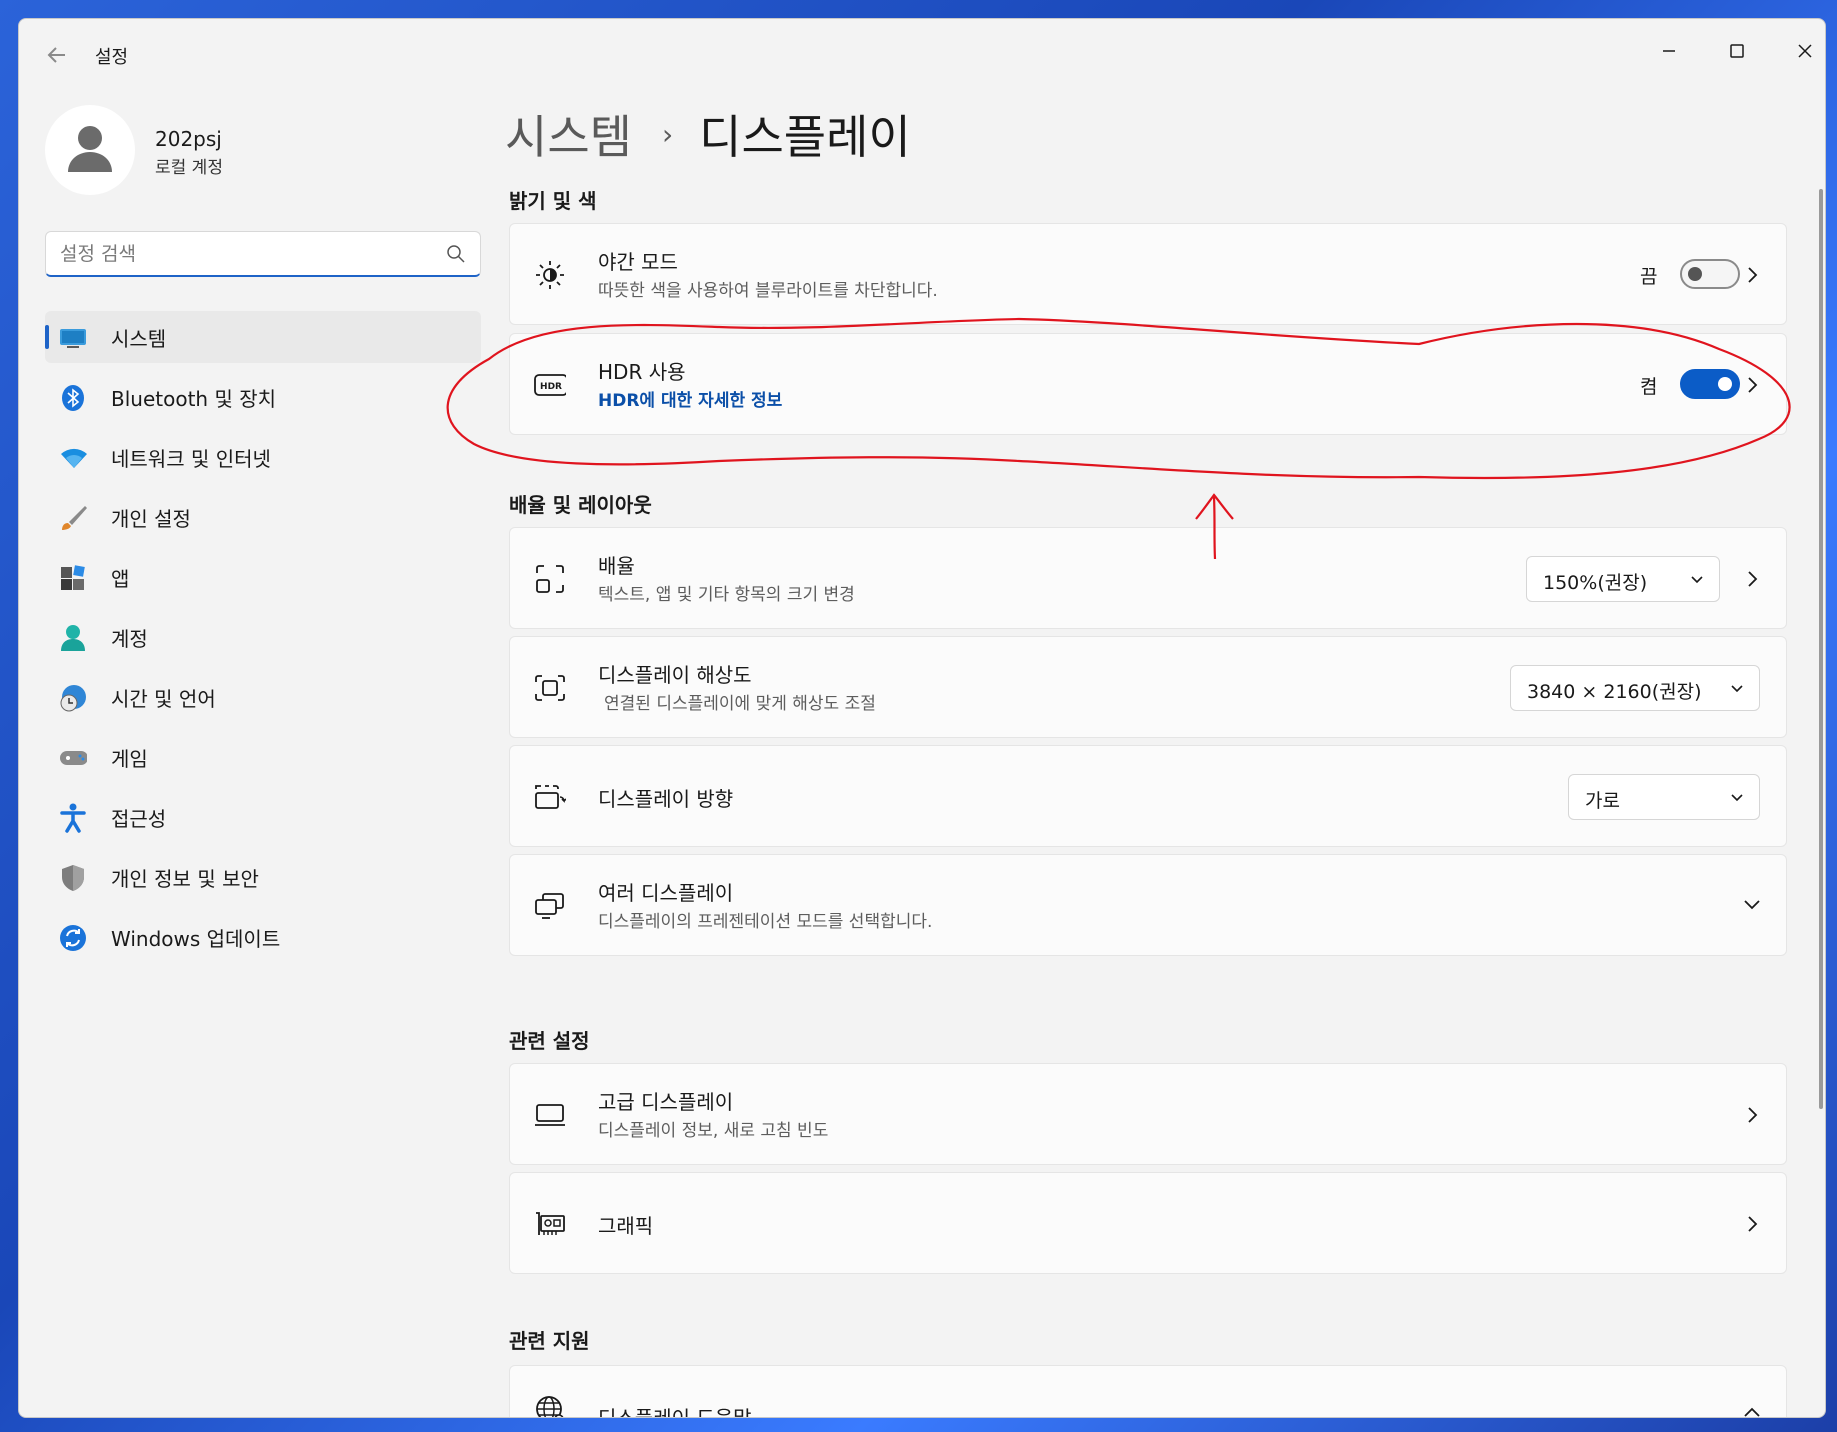 This screenshot has width=1837, height=1432. I want to click on advanced-display-card: 고급 디스플레이 디스플레이 정보, 새로 고침 빈도, so click(1148, 1114).